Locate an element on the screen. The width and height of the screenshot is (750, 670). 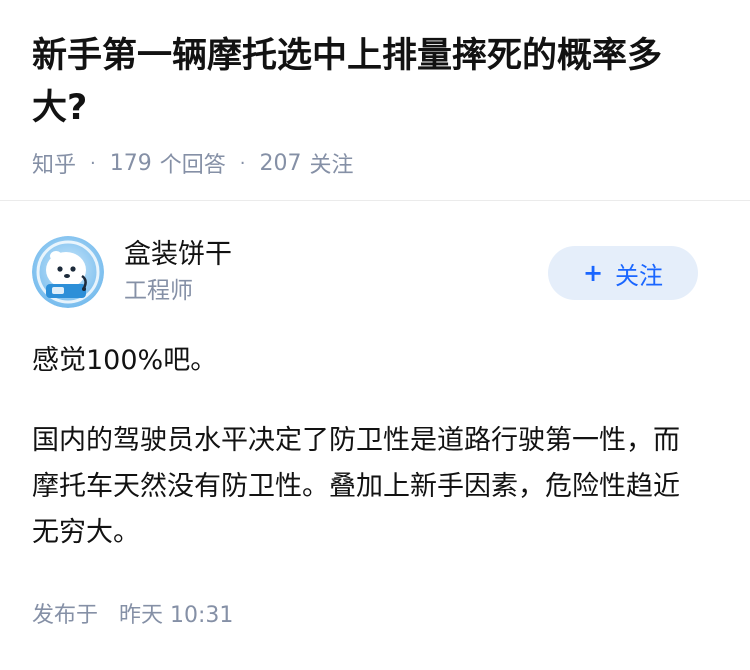
follow-button: + 关注 is located at coordinates (623, 273).